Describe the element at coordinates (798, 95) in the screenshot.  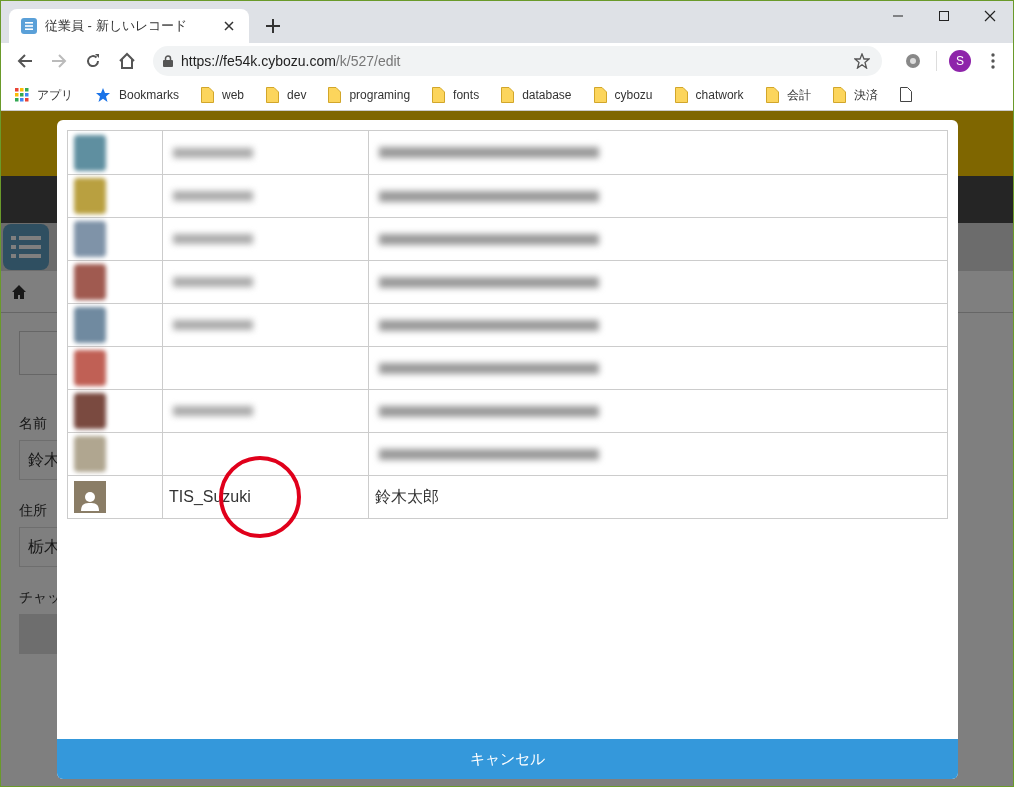
I see `bookmark-label: 会計` at that location.